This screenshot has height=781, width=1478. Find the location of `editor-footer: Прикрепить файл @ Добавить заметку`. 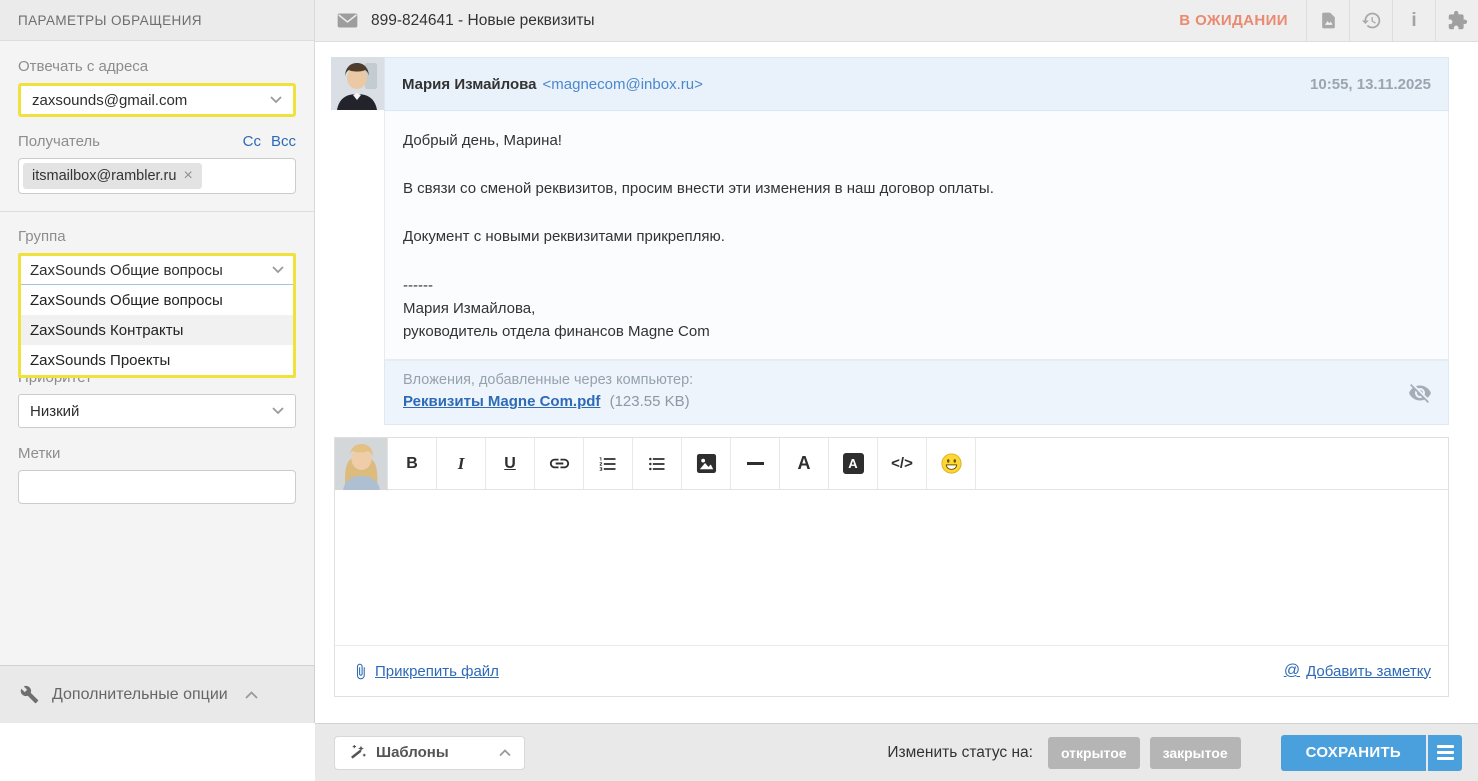

editor-footer: Прикрепить файл @ Добавить заметку is located at coordinates (891, 671).